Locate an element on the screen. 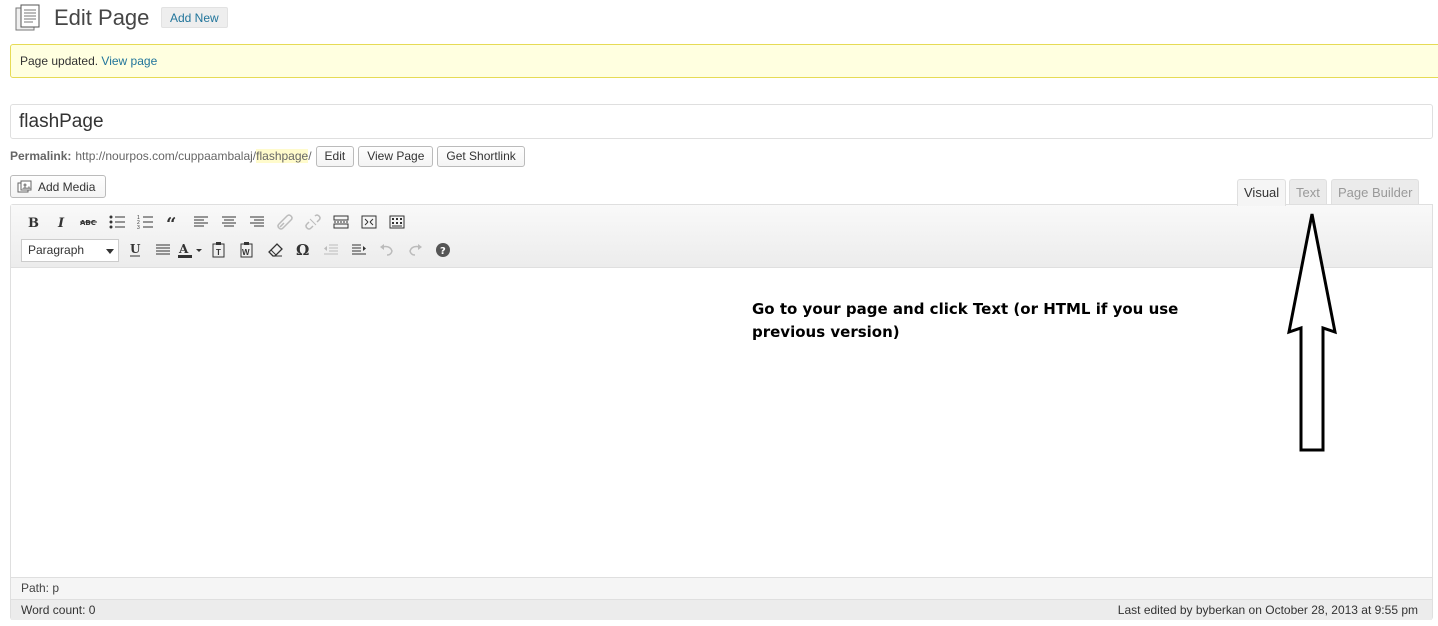 This screenshot has height=626, width=1438. permalink-slug: flashpage is located at coordinates (282, 156).